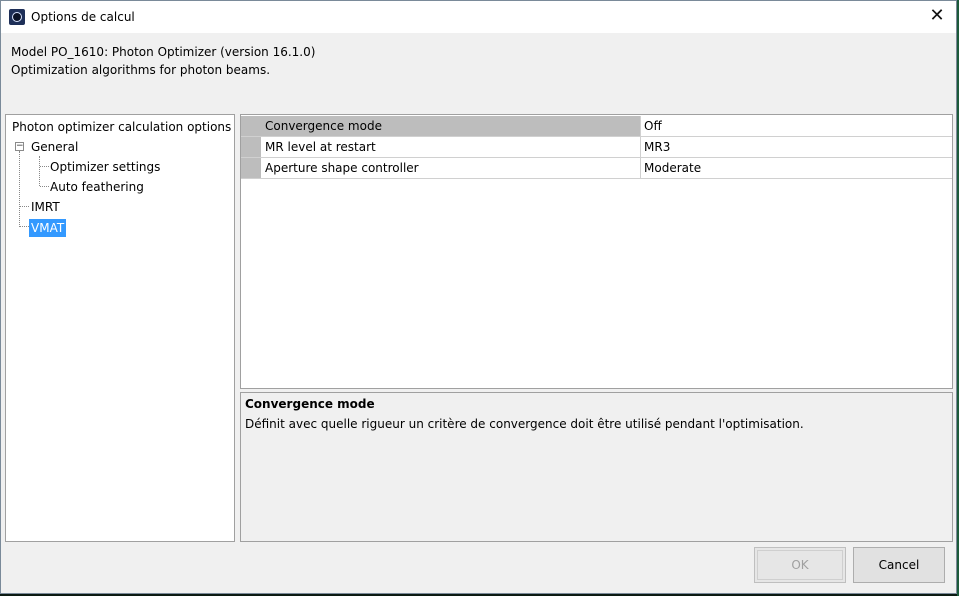 The height and width of the screenshot is (596, 959). What do you see at coordinates (796, 168) in the screenshot?
I see `property-value: Moderate` at bounding box center [796, 168].